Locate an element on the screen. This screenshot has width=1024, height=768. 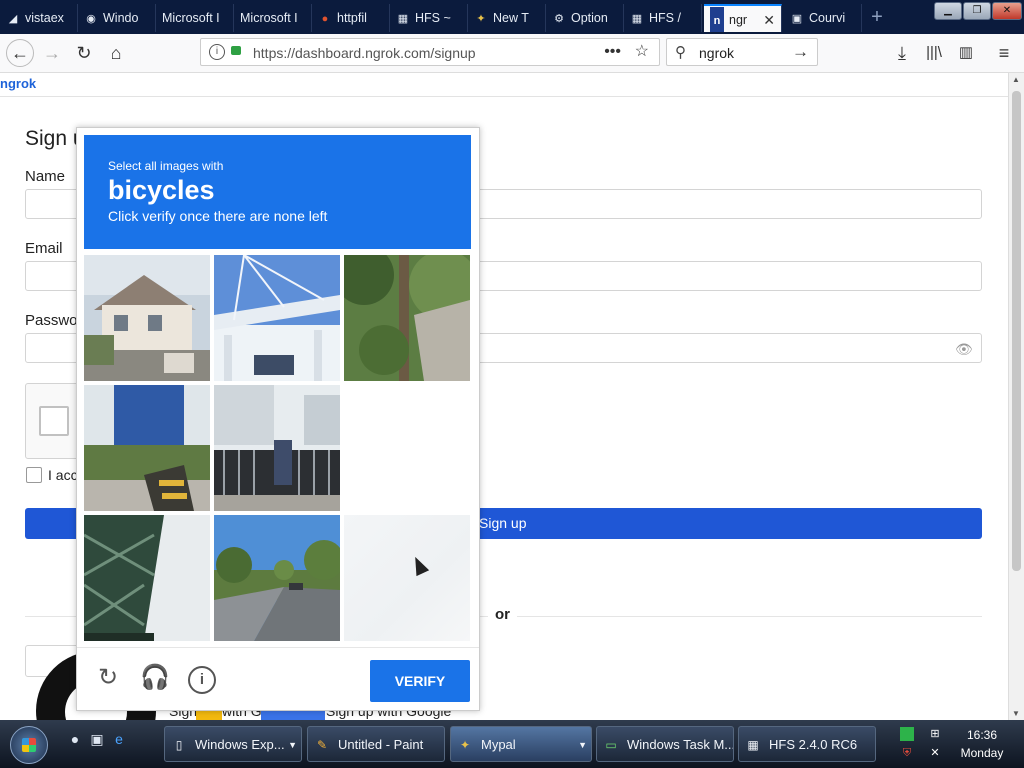
tab-icon: ▣ is located at coordinates (797, 19).